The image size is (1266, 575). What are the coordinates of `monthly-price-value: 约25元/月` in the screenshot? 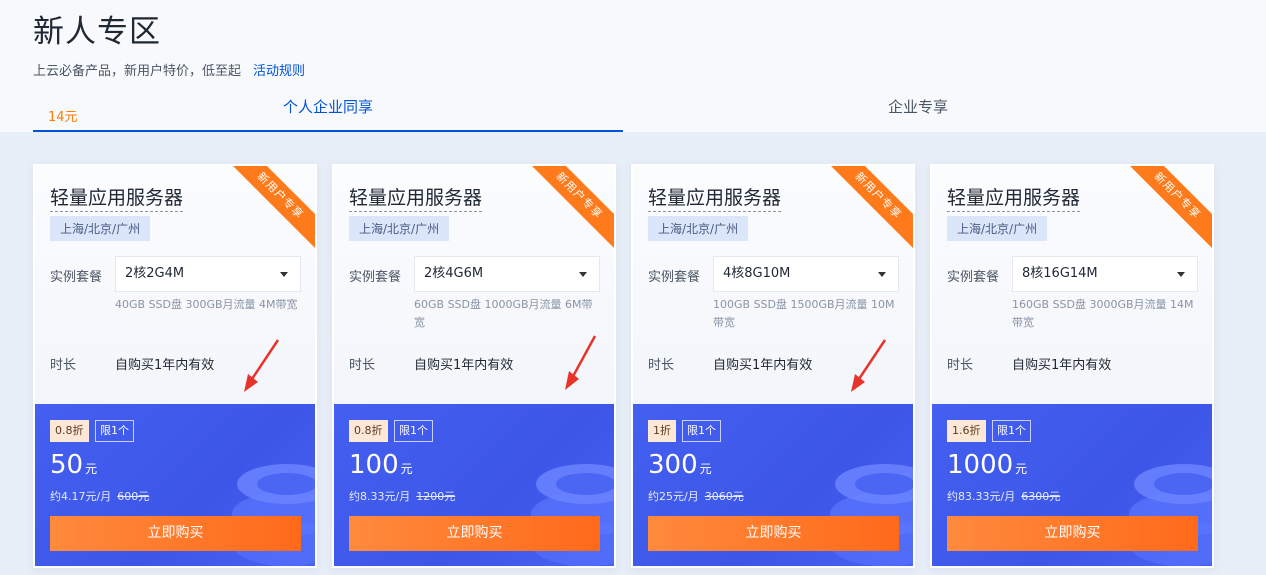 It's located at (673, 496).